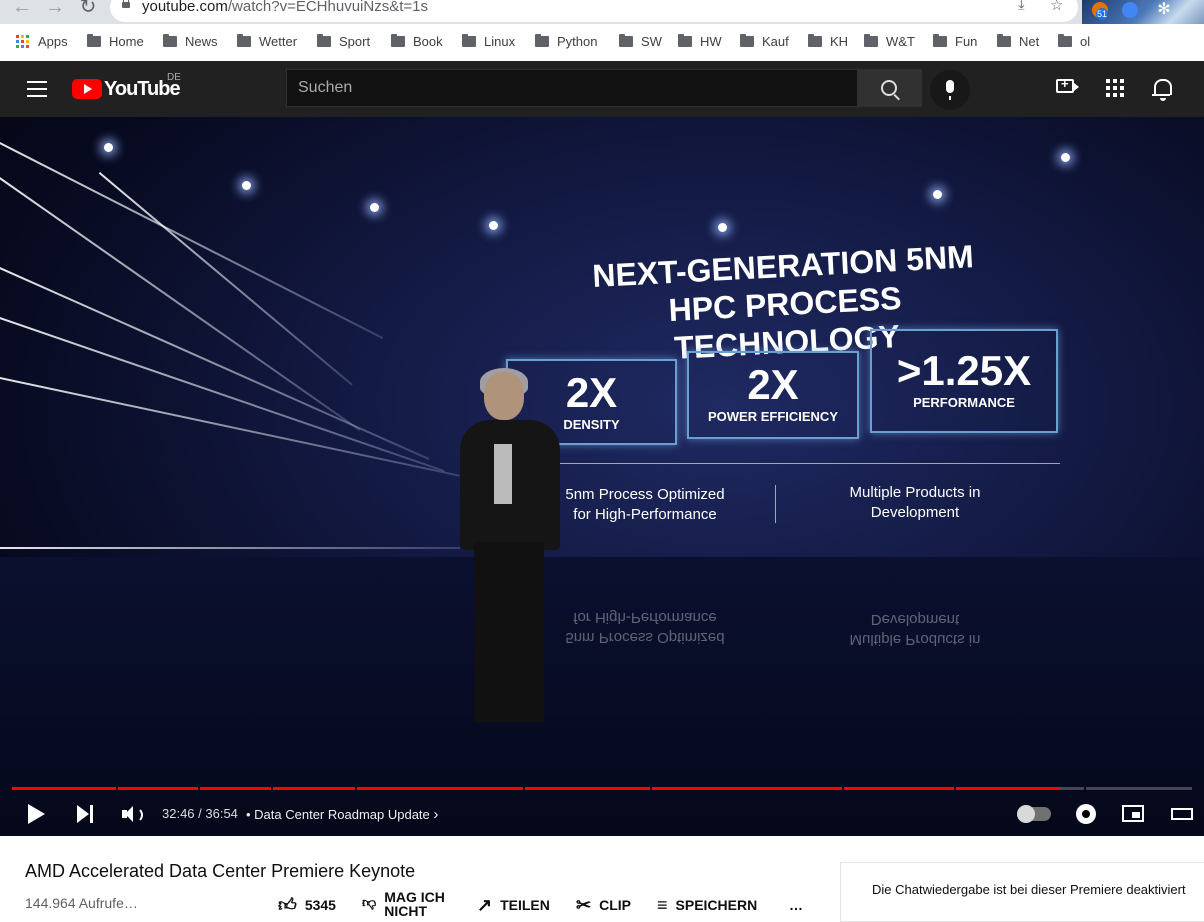  Describe the element at coordinates (602, 788) in the screenshot. I see `progress-bar` at that location.